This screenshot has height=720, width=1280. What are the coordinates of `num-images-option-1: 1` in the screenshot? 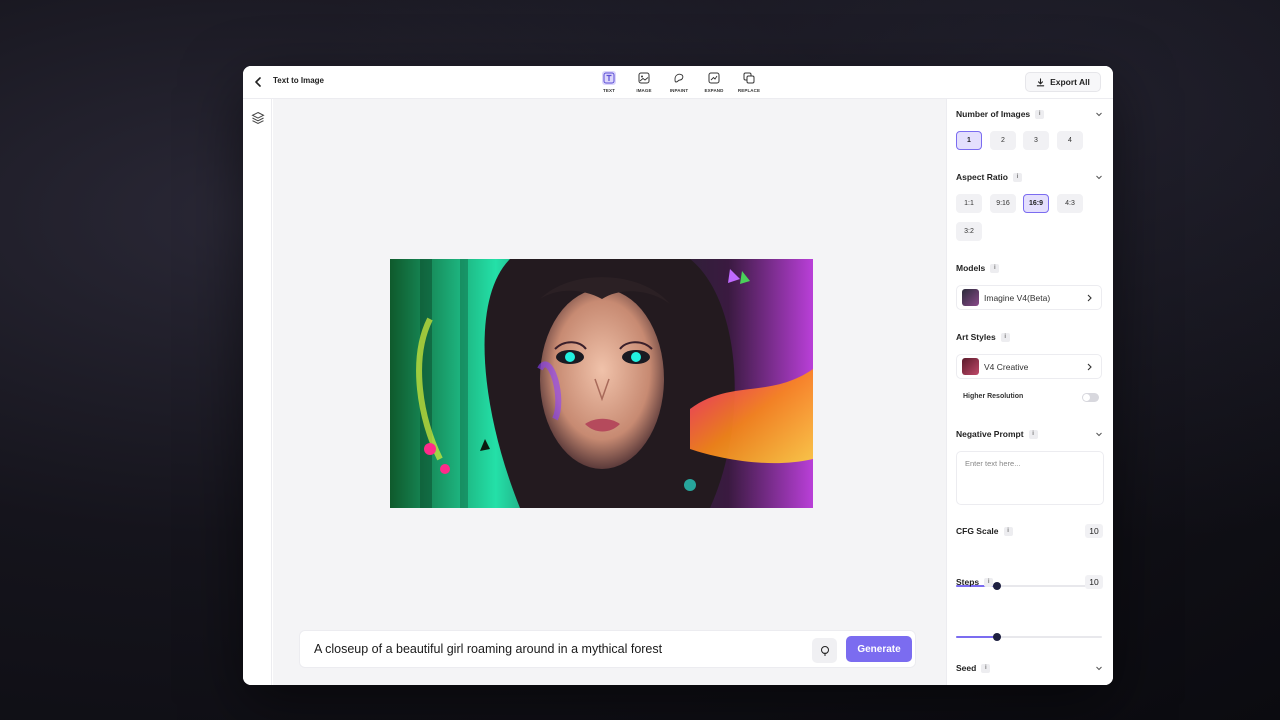 It's located at (969, 140).